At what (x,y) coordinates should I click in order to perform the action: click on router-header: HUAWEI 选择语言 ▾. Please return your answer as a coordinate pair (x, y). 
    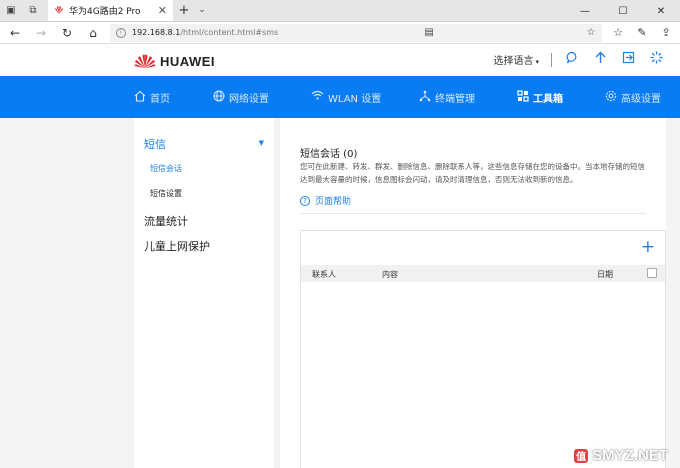
    Looking at the image, I should click on (340, 60).